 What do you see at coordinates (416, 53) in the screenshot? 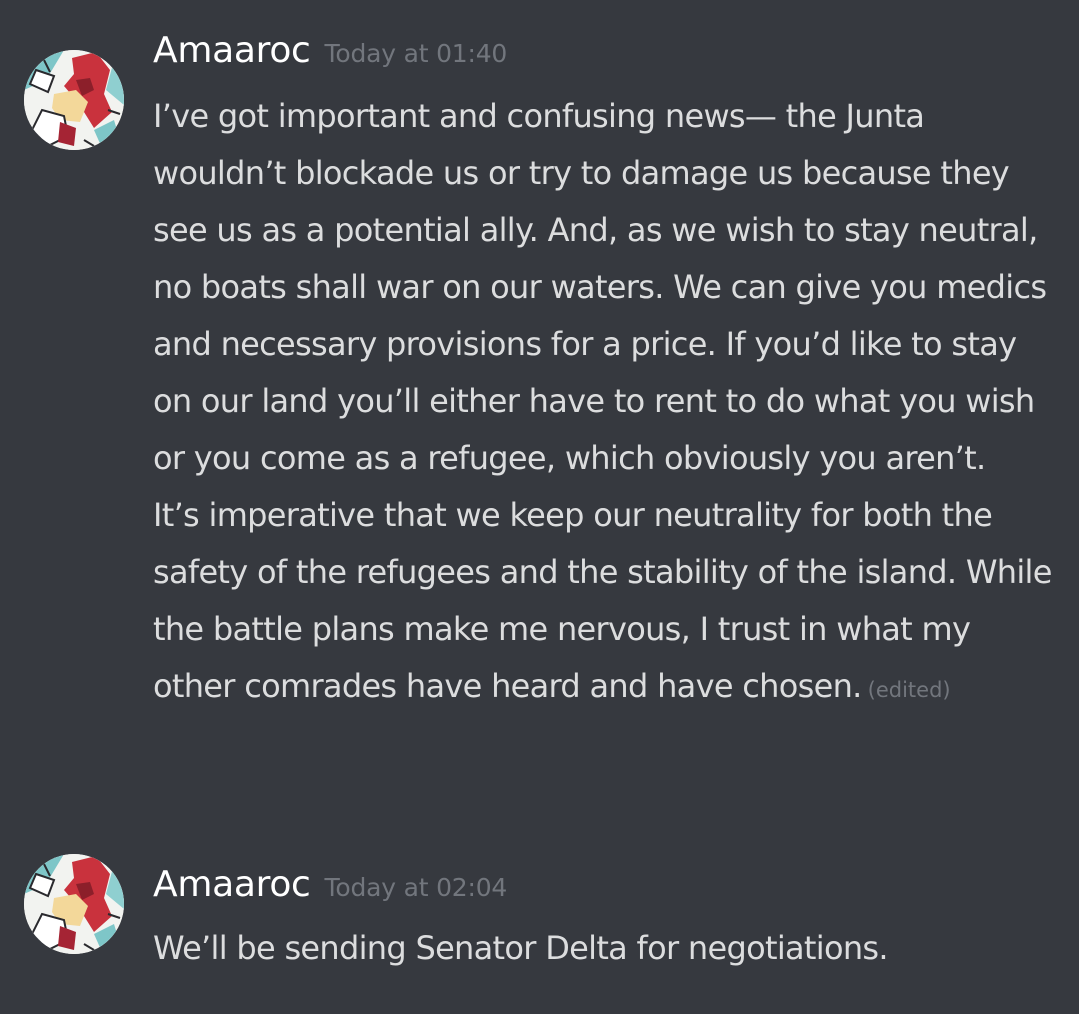
I see `timestamp: Today at 01:40` at bounding box center [416, 53].